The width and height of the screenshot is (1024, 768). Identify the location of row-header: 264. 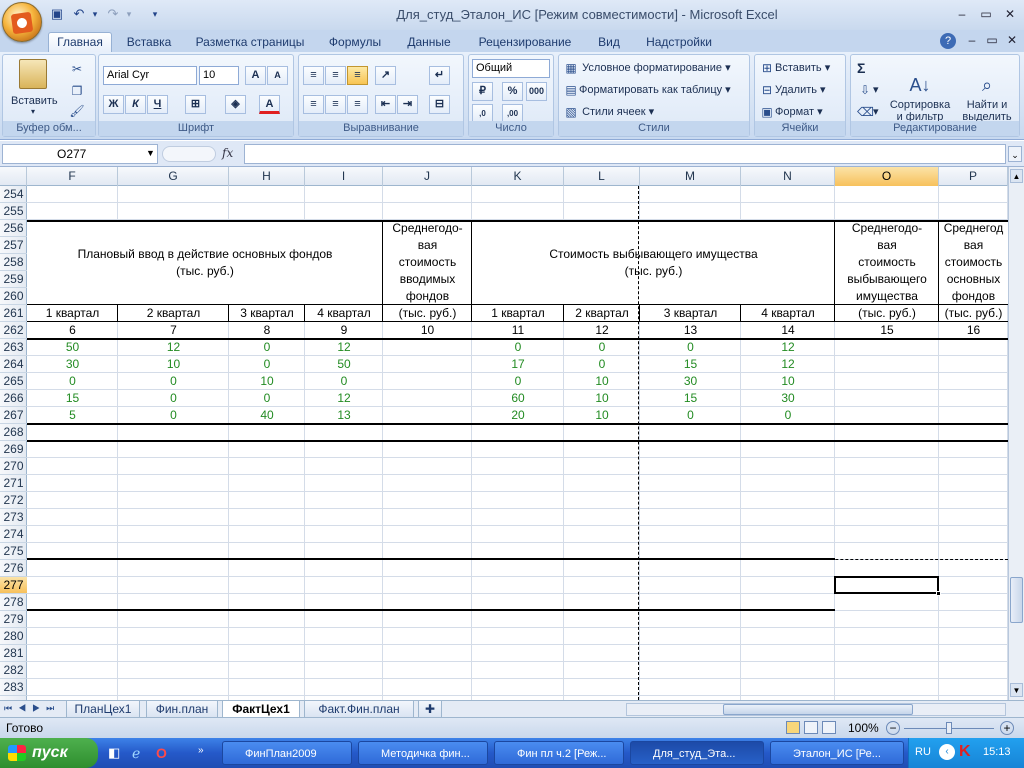
(13, 364).